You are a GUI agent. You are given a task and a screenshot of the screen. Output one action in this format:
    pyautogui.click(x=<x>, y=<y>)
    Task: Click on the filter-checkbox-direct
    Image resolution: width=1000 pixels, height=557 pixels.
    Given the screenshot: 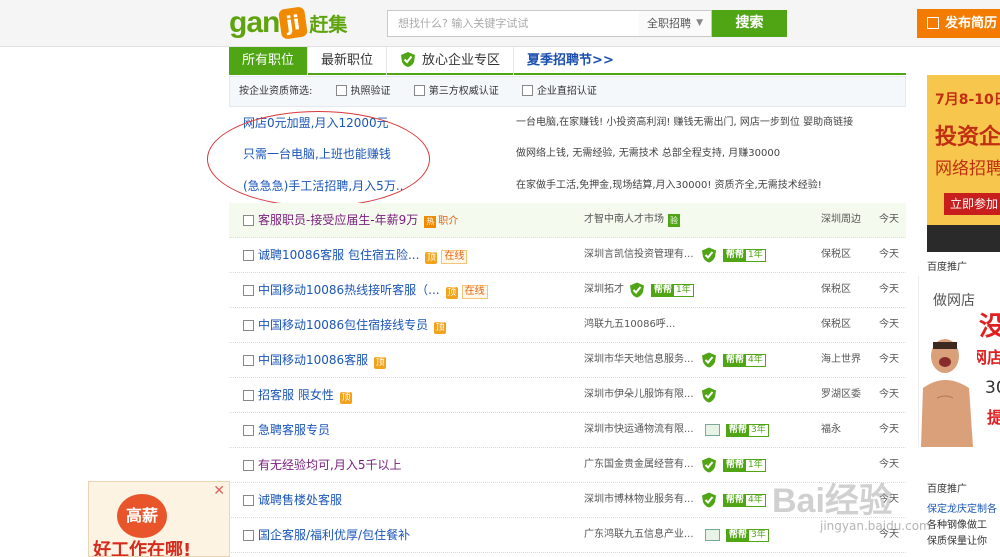 What is the action you would take?
    pyautogui.click(x=527, y=90)
    